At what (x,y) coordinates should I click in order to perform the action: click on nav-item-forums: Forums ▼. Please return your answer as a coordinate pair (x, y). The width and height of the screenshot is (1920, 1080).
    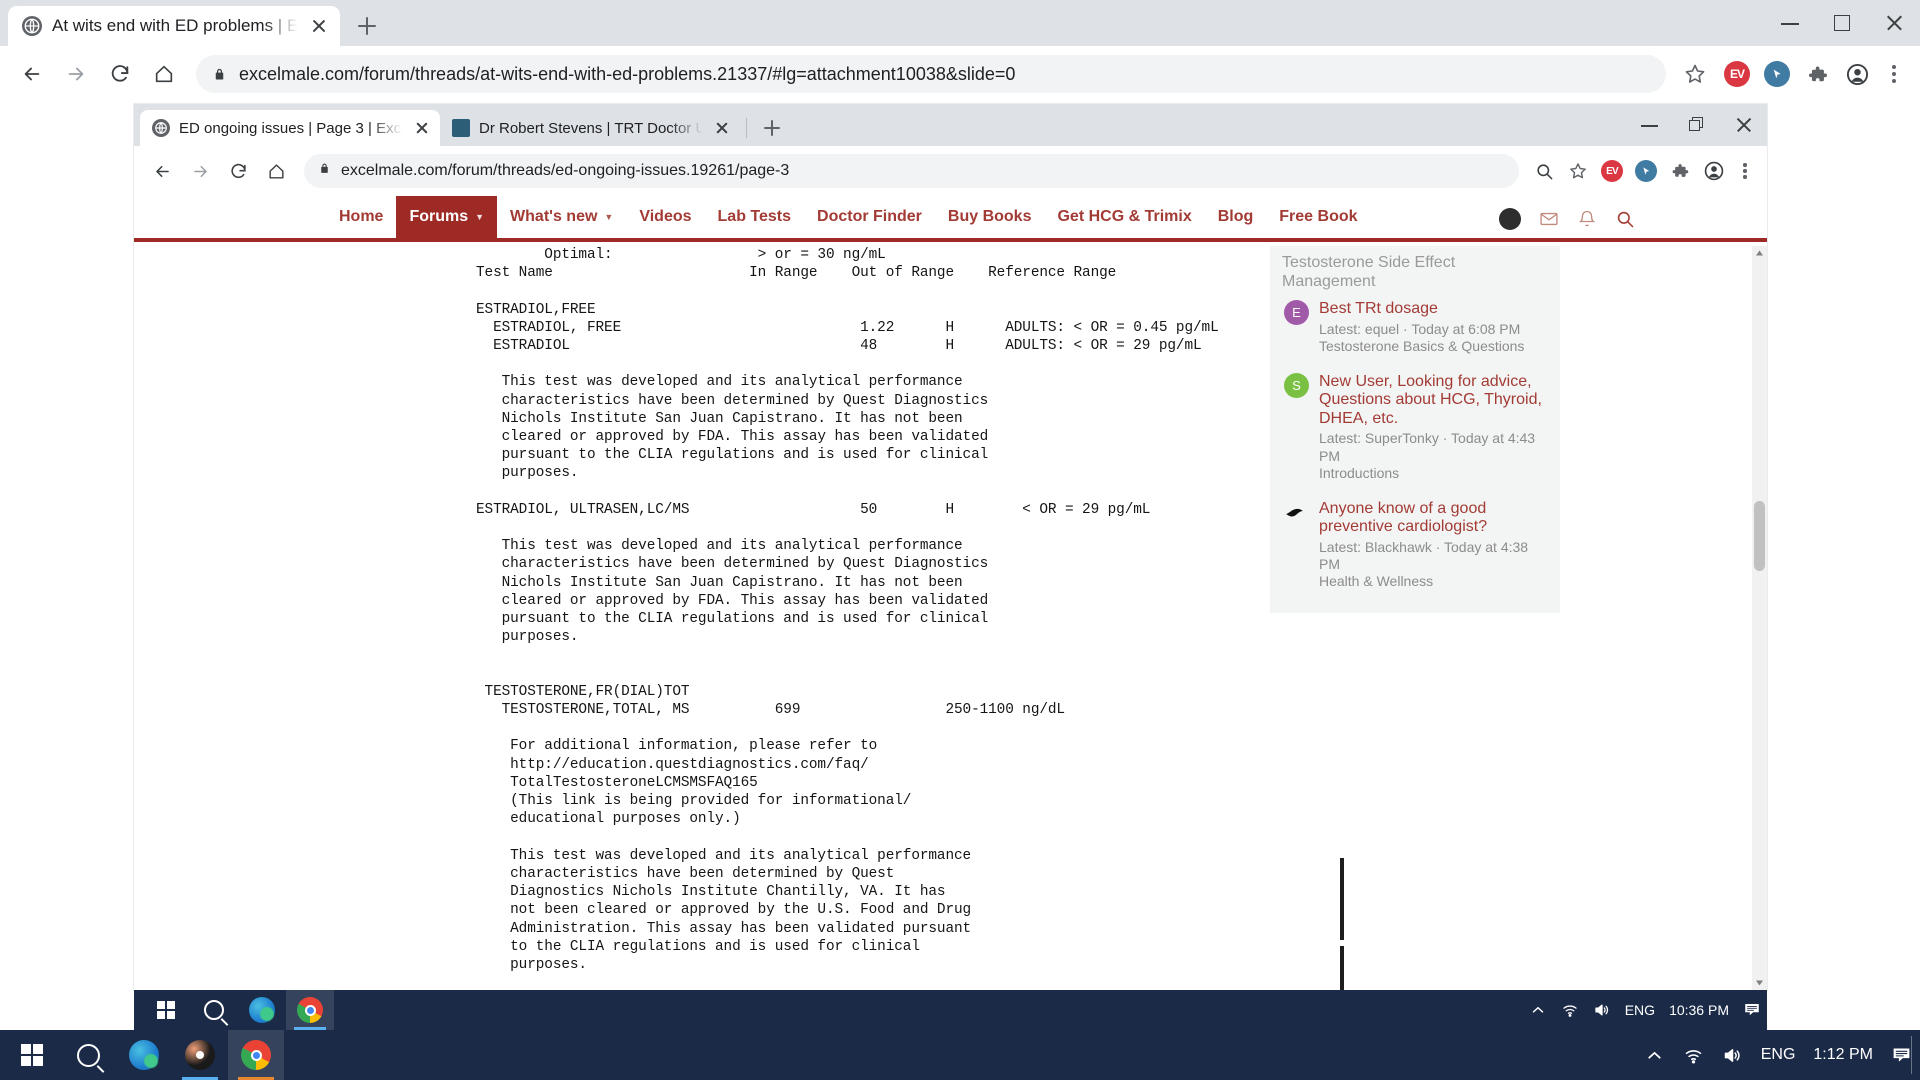
    Looking at the image, I should click on (447, 218).